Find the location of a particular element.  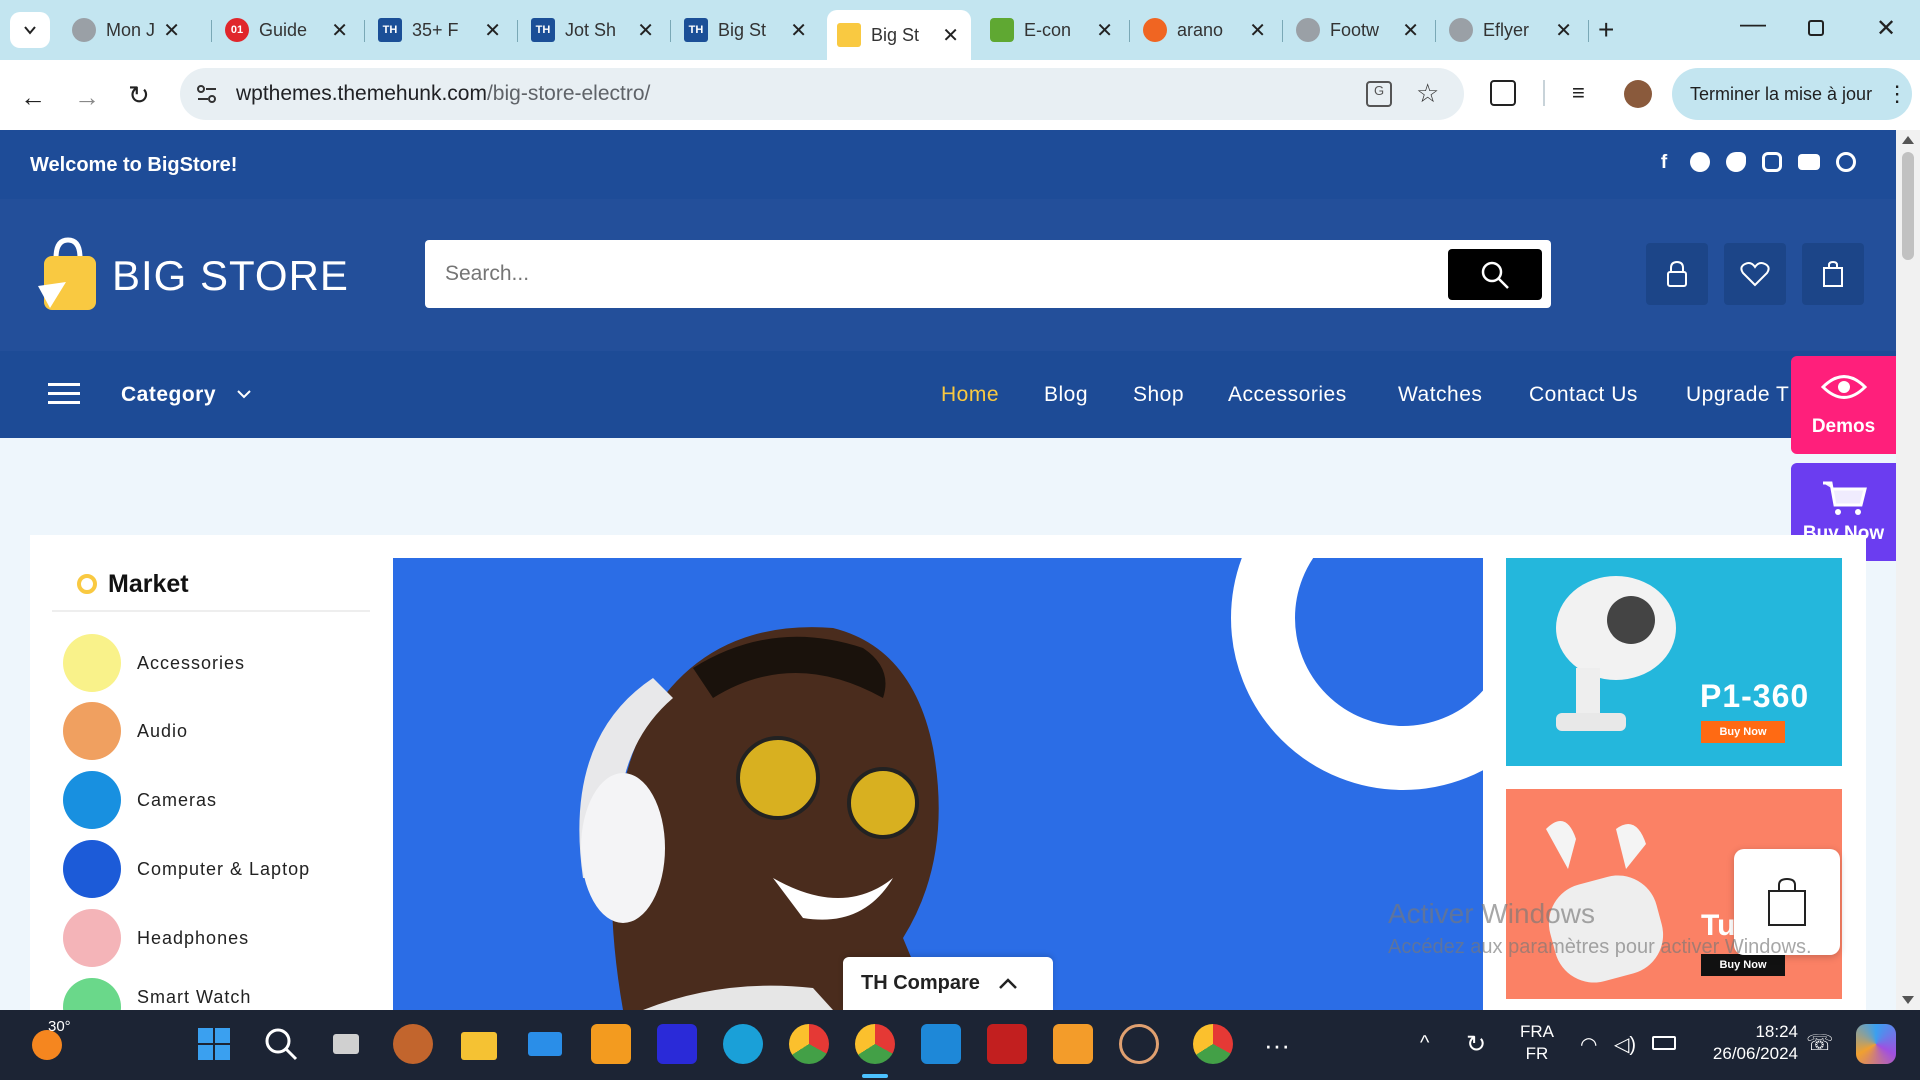

volume-icon: ◁) is located at coordinates (1625, 1044).